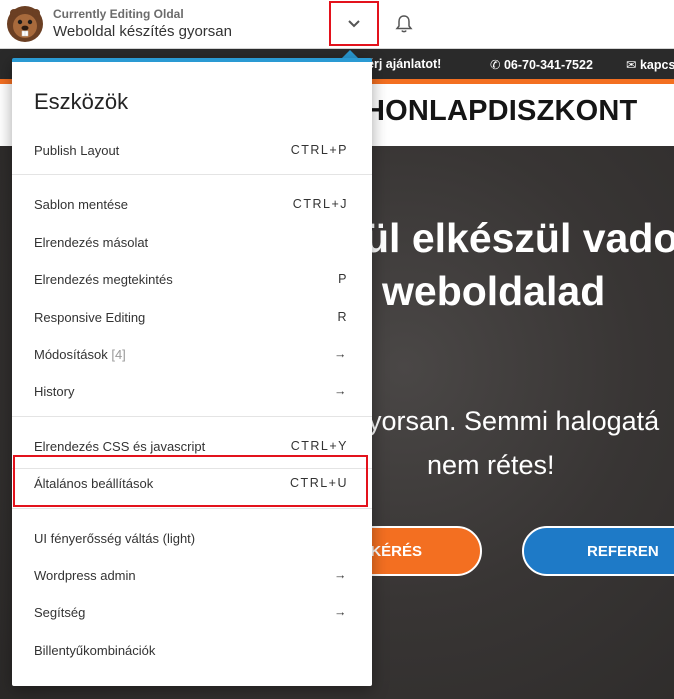 The height and width of the screenshot is (699, 674). I want to click on menu-item-shortcut: CTRL+P, so click(319, 150).